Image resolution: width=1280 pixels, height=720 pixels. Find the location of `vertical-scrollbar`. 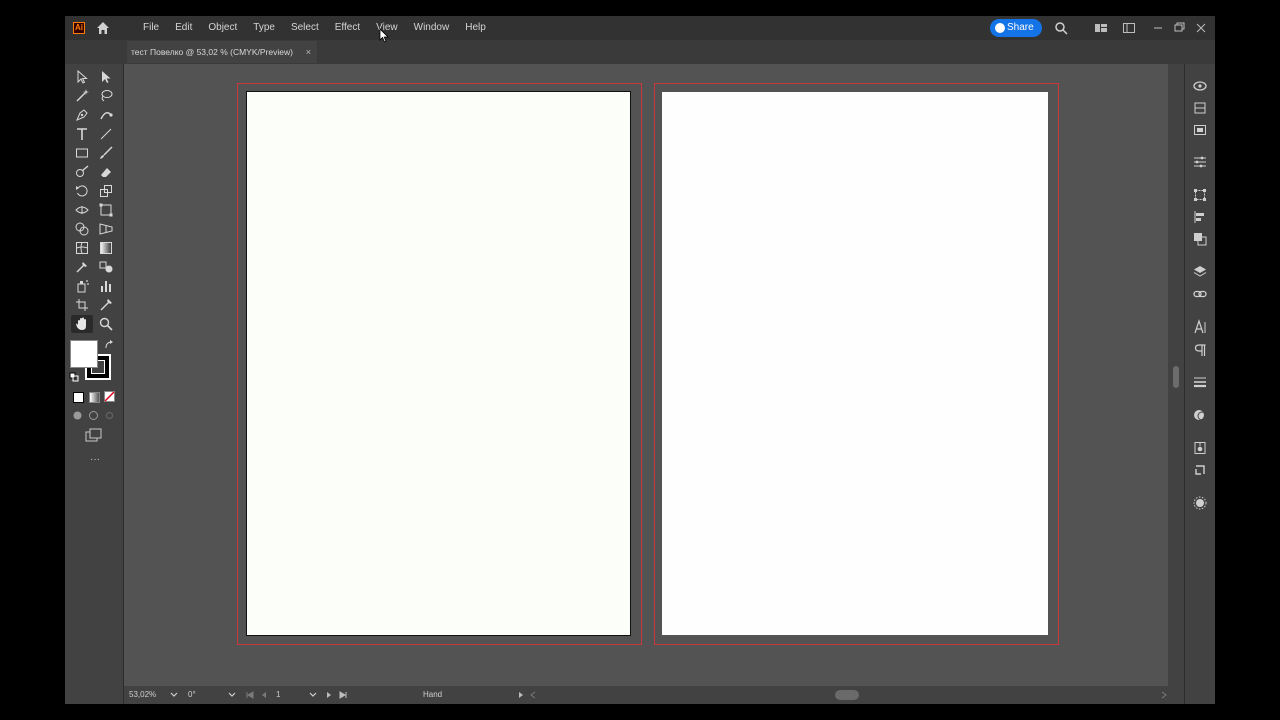

vertical-scrollbar is located at coordinates (1176, 375).